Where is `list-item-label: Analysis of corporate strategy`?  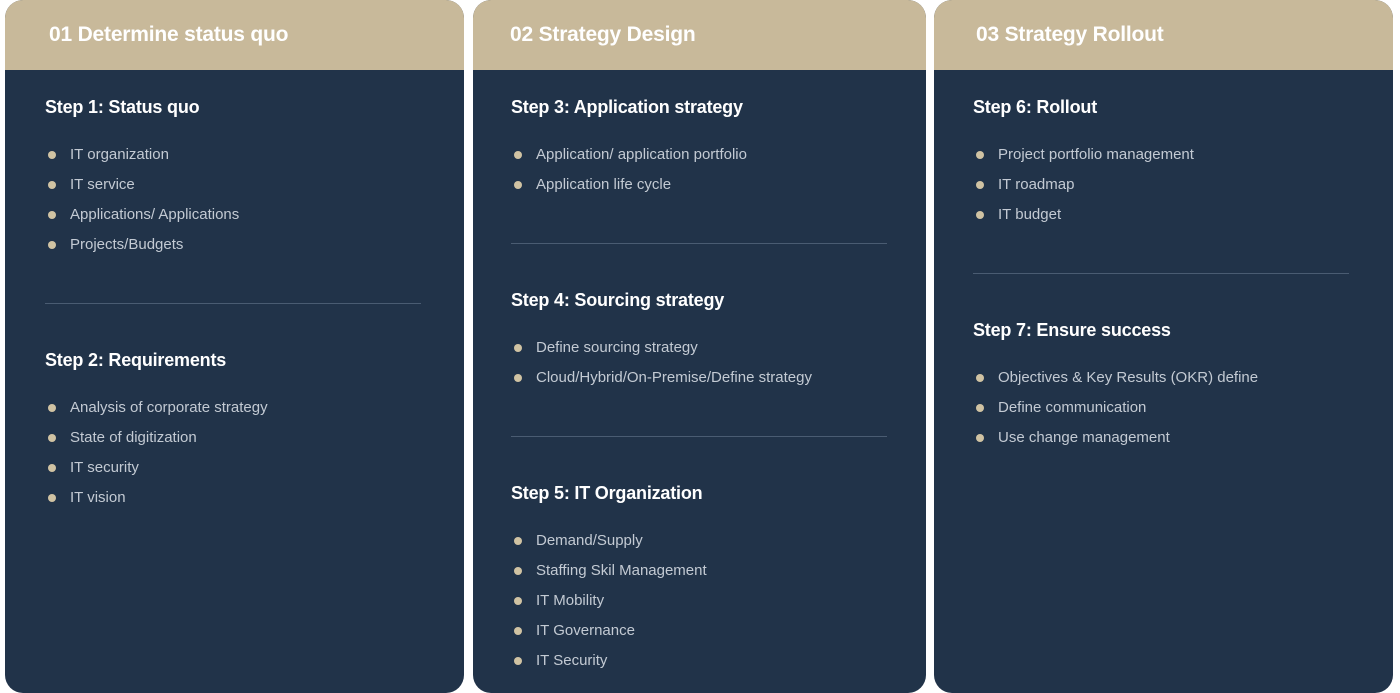 list-item-label: Analysis of corporate strategy is located at coordinates (169, 407).